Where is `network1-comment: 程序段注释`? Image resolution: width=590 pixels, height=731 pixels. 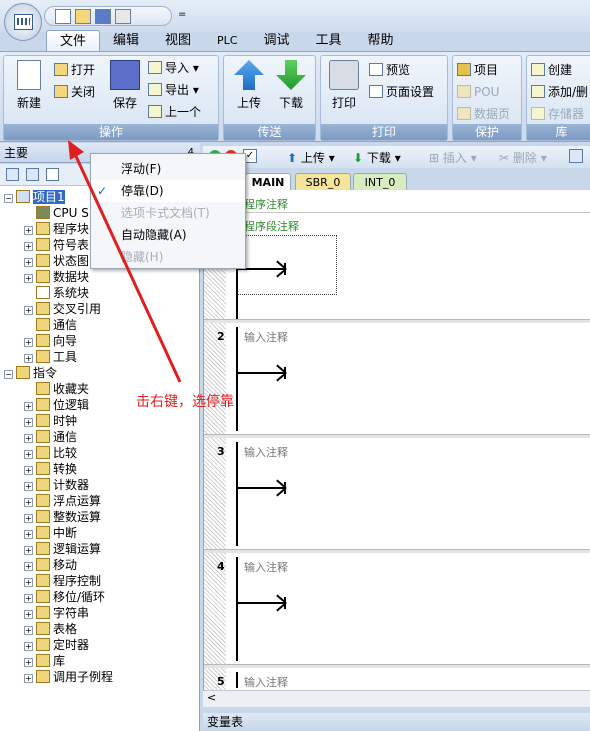
network1-comment: 程序段注释 is located at coordinates (271, 226).